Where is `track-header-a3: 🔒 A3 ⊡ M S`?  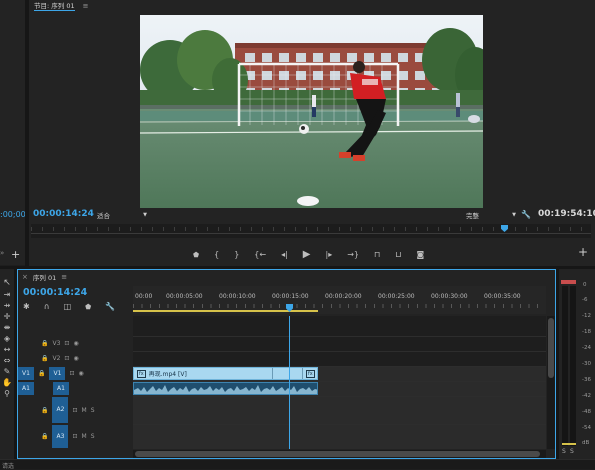 track-header-a3: 🔒 A3 ⊡ M S is located at coordinates (75, 436).